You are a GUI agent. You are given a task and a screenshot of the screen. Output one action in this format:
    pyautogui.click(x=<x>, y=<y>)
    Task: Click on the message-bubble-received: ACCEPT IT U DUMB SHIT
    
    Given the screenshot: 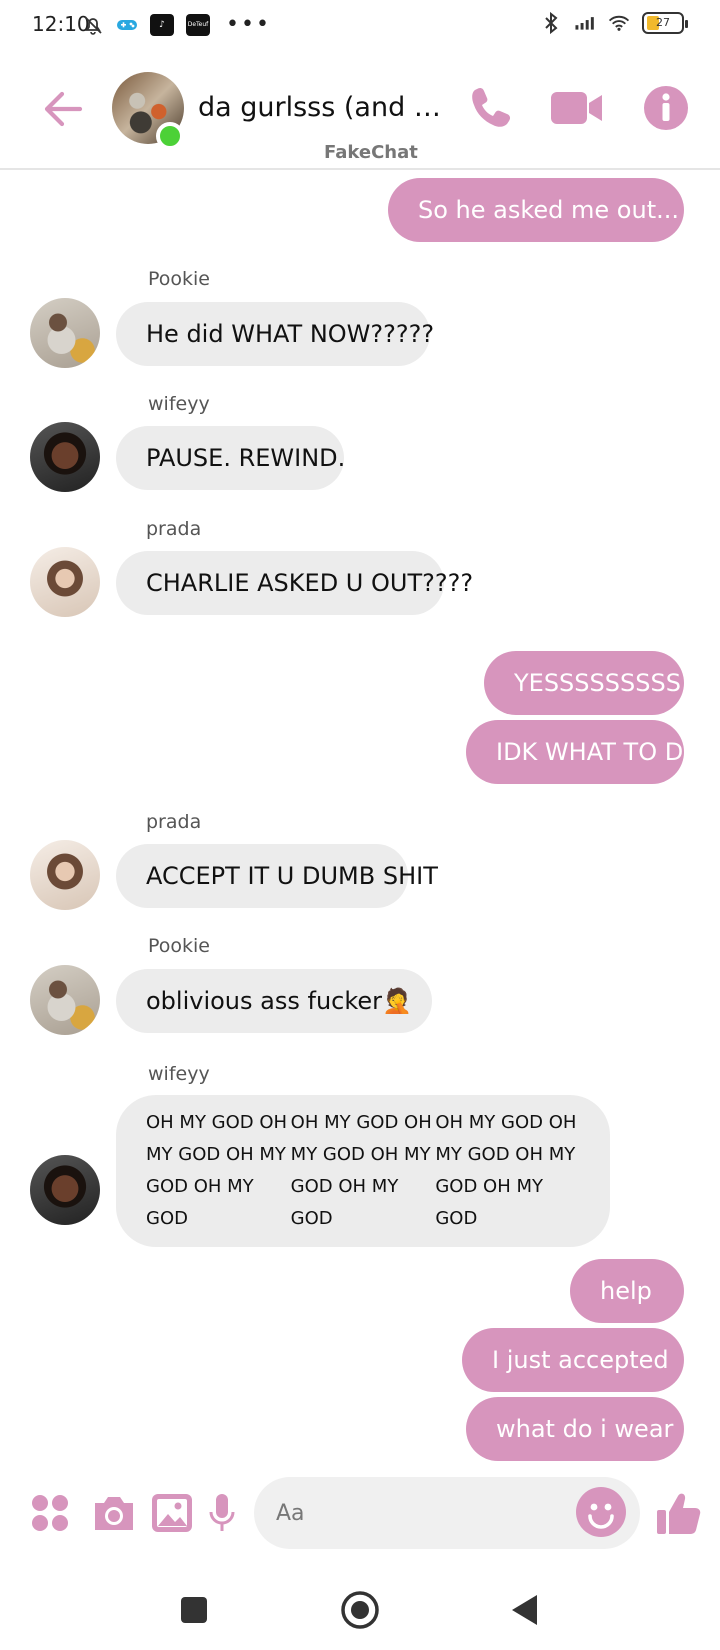 What is the action you would take?
    pyautogui.click(x=277, y=876)
    